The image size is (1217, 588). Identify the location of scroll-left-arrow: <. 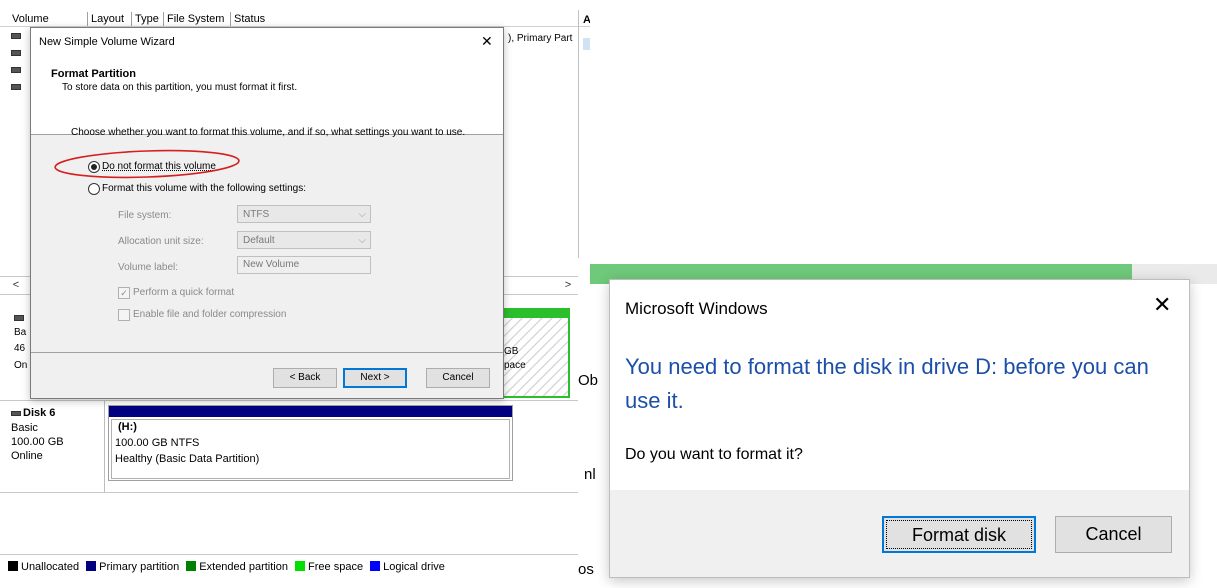
(16, 285).